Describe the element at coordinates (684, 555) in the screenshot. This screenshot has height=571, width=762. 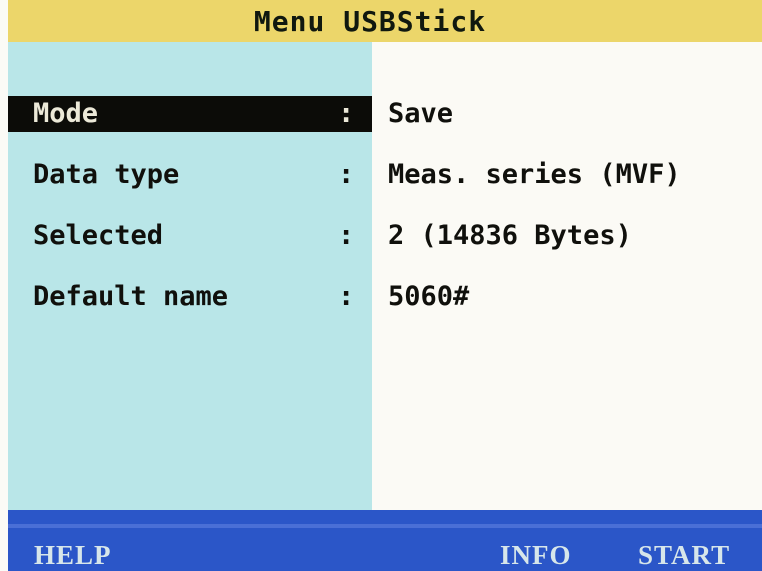
I see `start-softkey: START` at that location.